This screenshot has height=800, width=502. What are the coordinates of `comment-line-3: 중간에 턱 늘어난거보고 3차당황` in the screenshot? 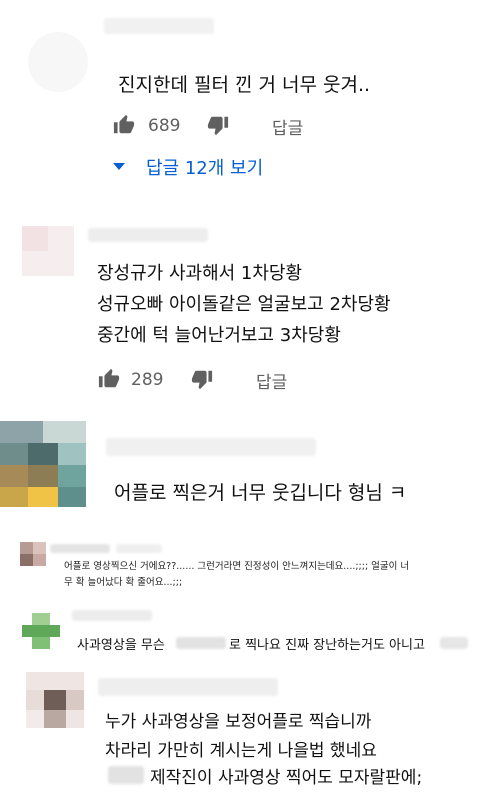 It's located at (219, 335).